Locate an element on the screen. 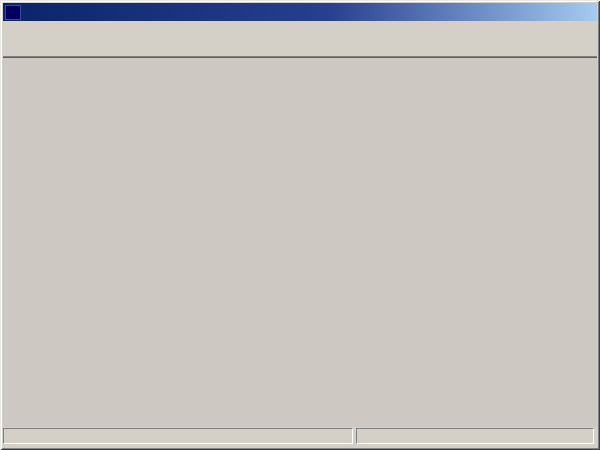 The image size is (600, 450). status-secondary is located at coordinates (475, 436).